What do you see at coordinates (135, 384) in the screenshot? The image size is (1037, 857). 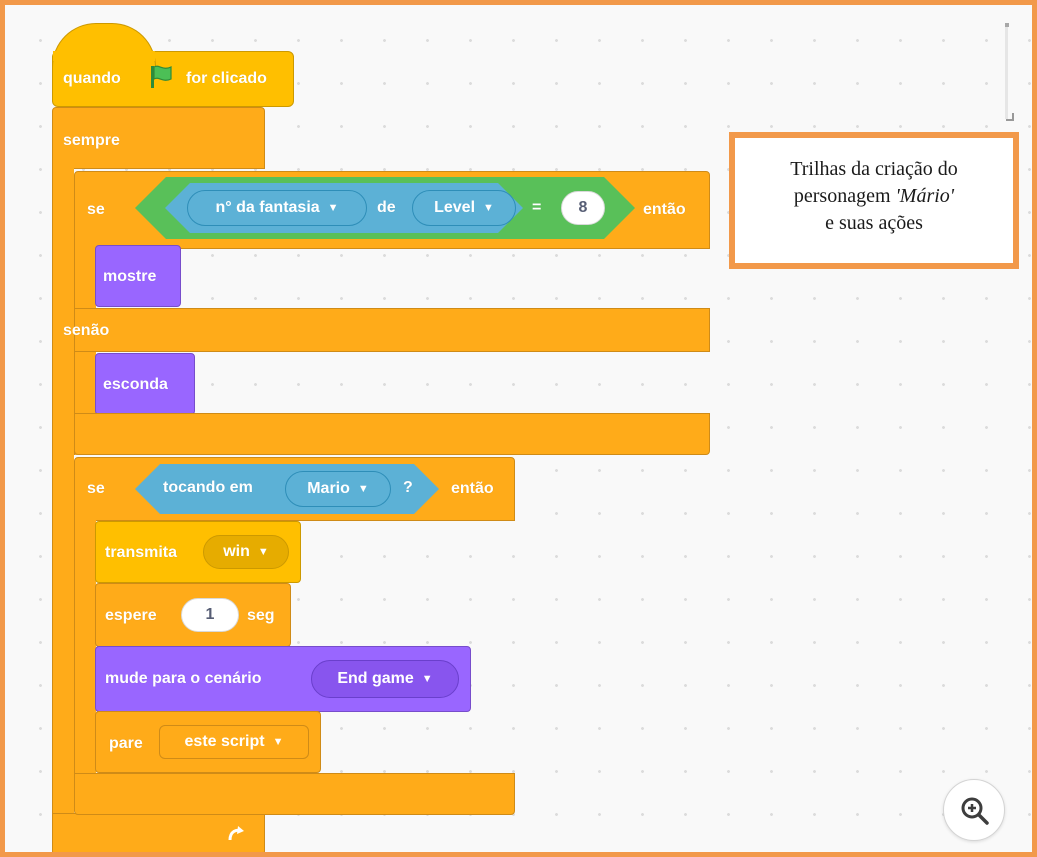 I see `hide-label: esconda` at bounding box center [135, 384].